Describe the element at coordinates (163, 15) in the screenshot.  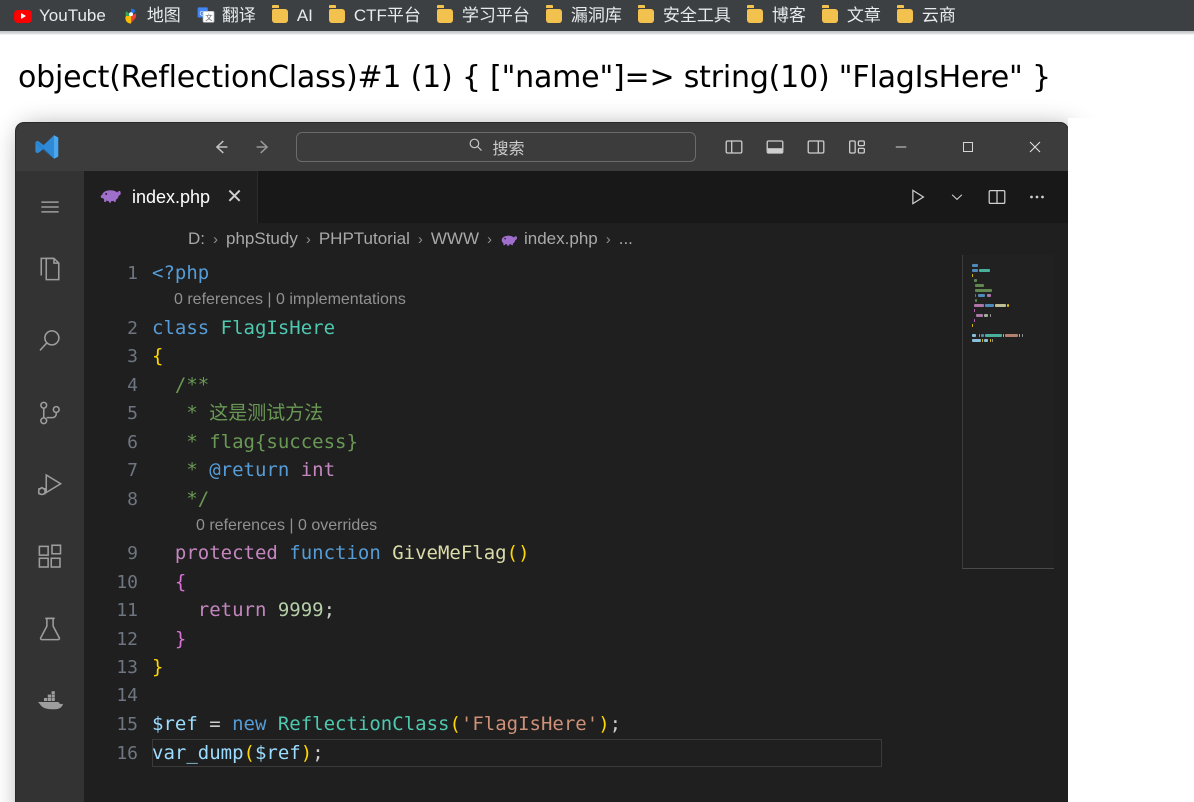
I see `bookmark-label: 地图` at that location.